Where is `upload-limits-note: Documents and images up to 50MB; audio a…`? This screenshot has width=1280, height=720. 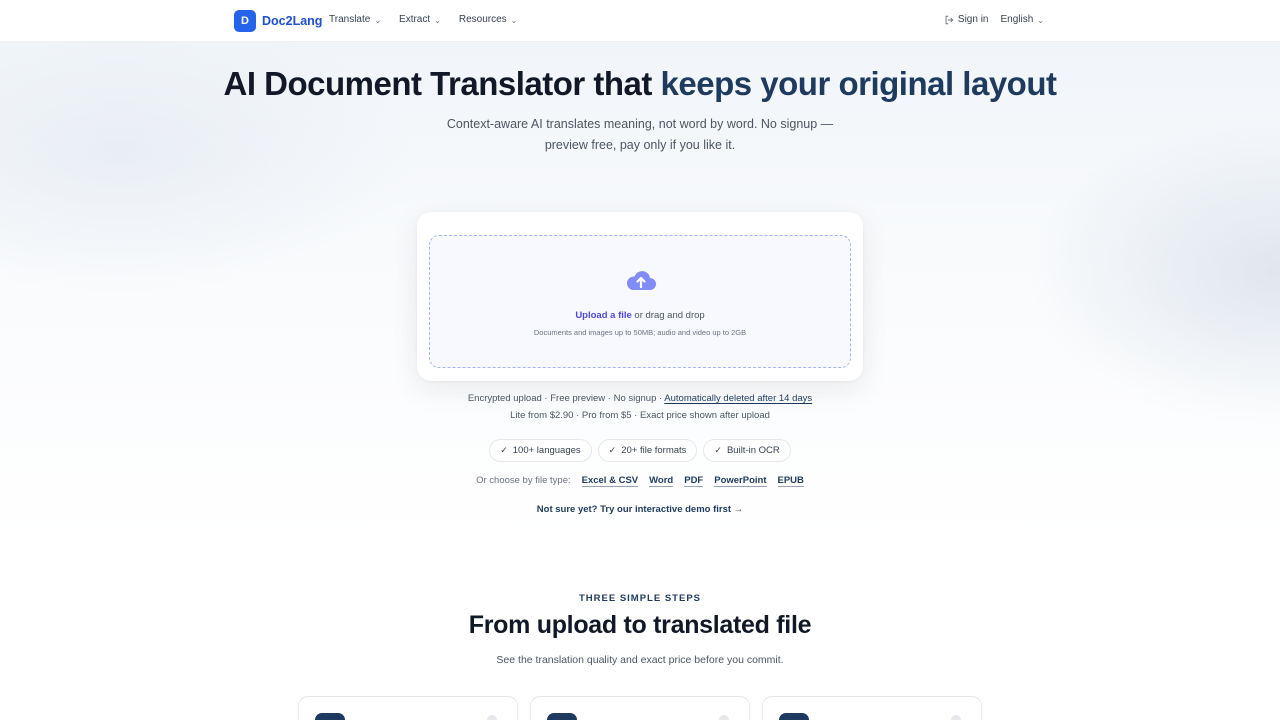
upload-limits-note: Documents and images up to 50MB; audio a… is located at coordinates (640, 332).